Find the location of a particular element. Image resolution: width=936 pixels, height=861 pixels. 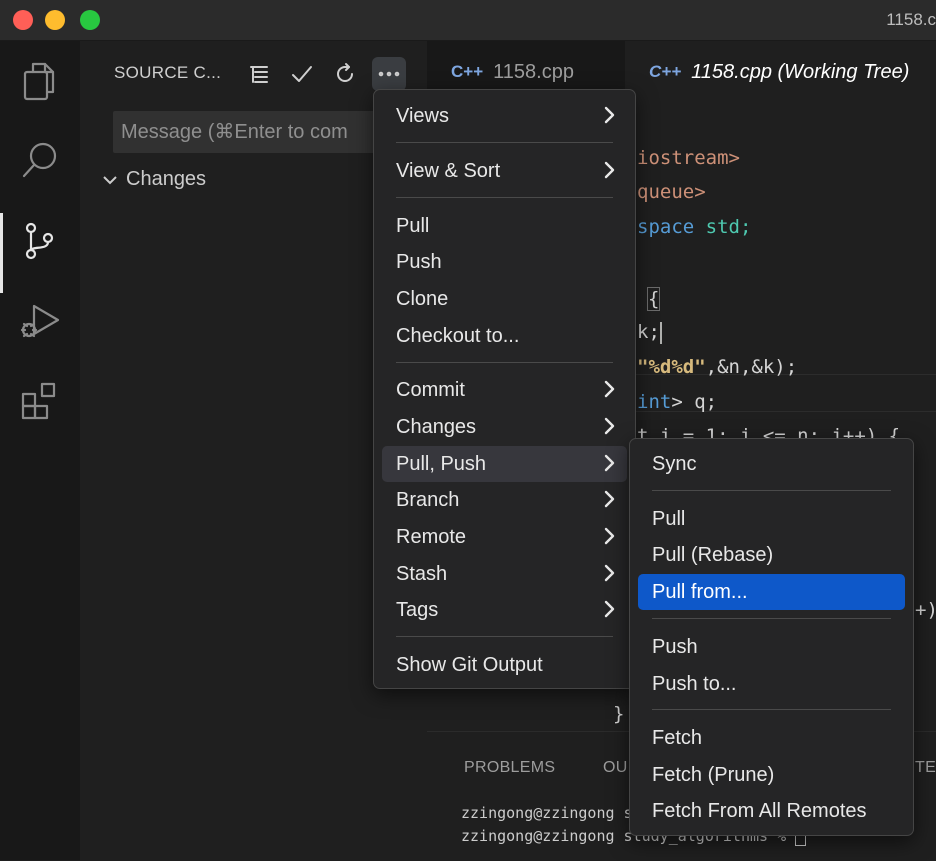

menu-item-label: Changes is located at coordinates (436, 426).